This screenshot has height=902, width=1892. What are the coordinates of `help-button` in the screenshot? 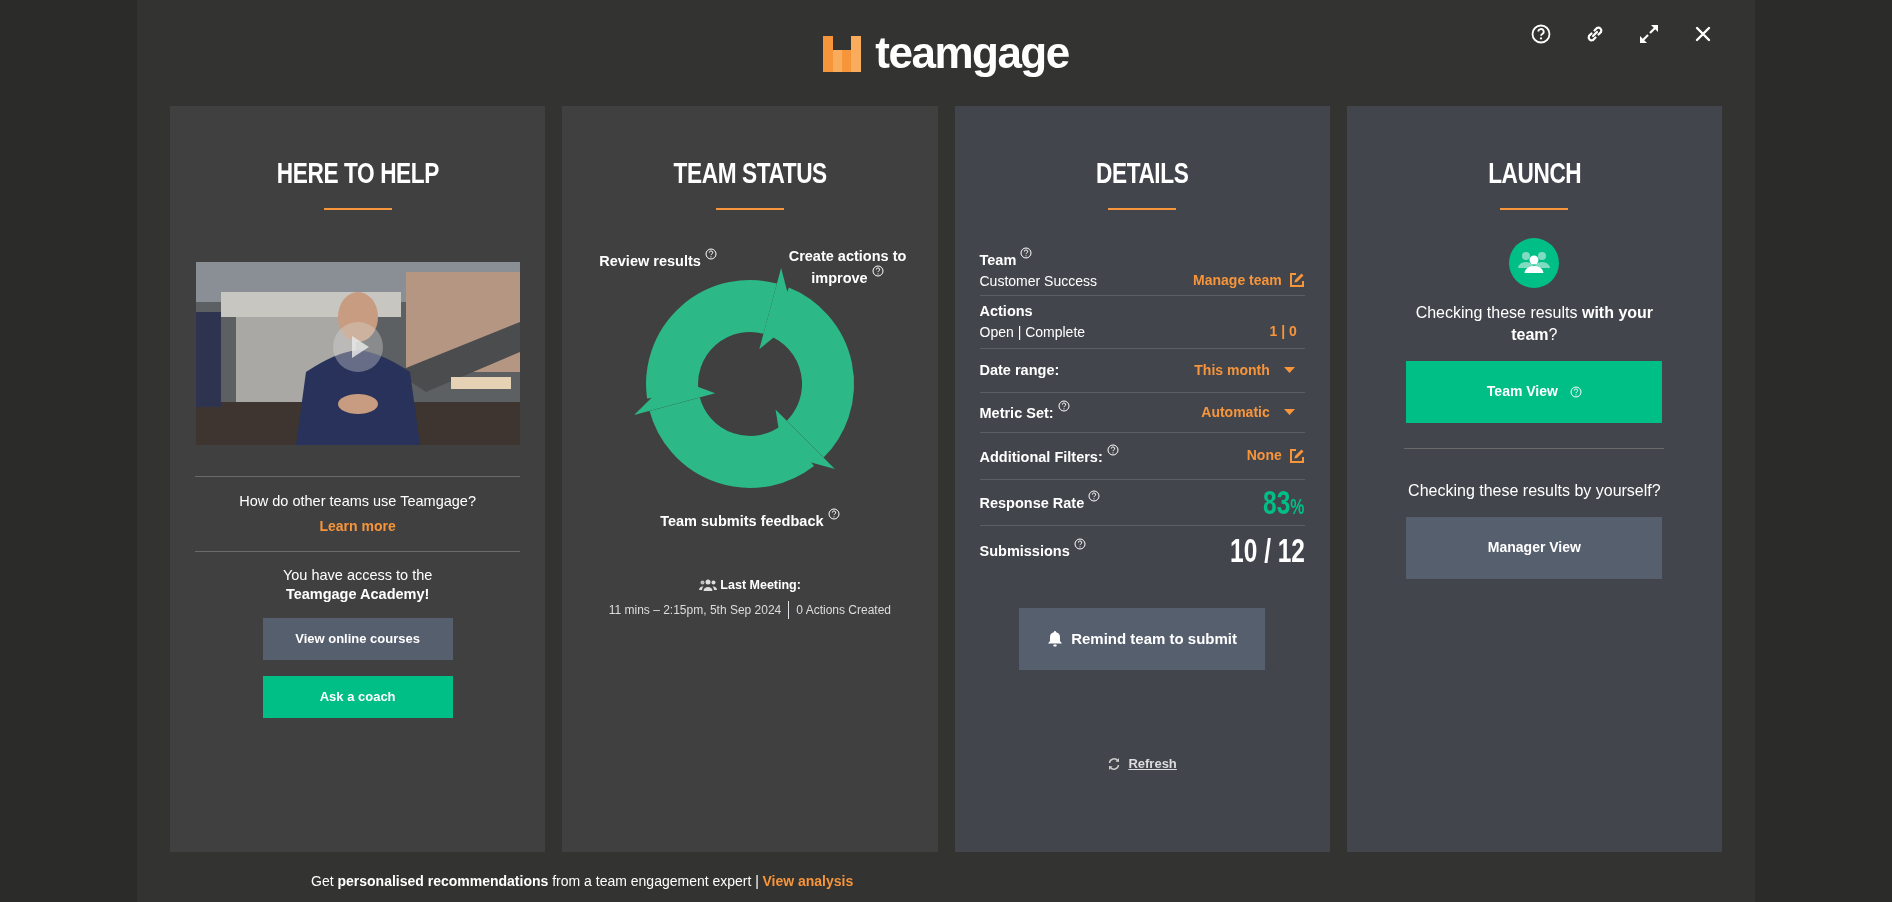 It's located at (1541, 34).